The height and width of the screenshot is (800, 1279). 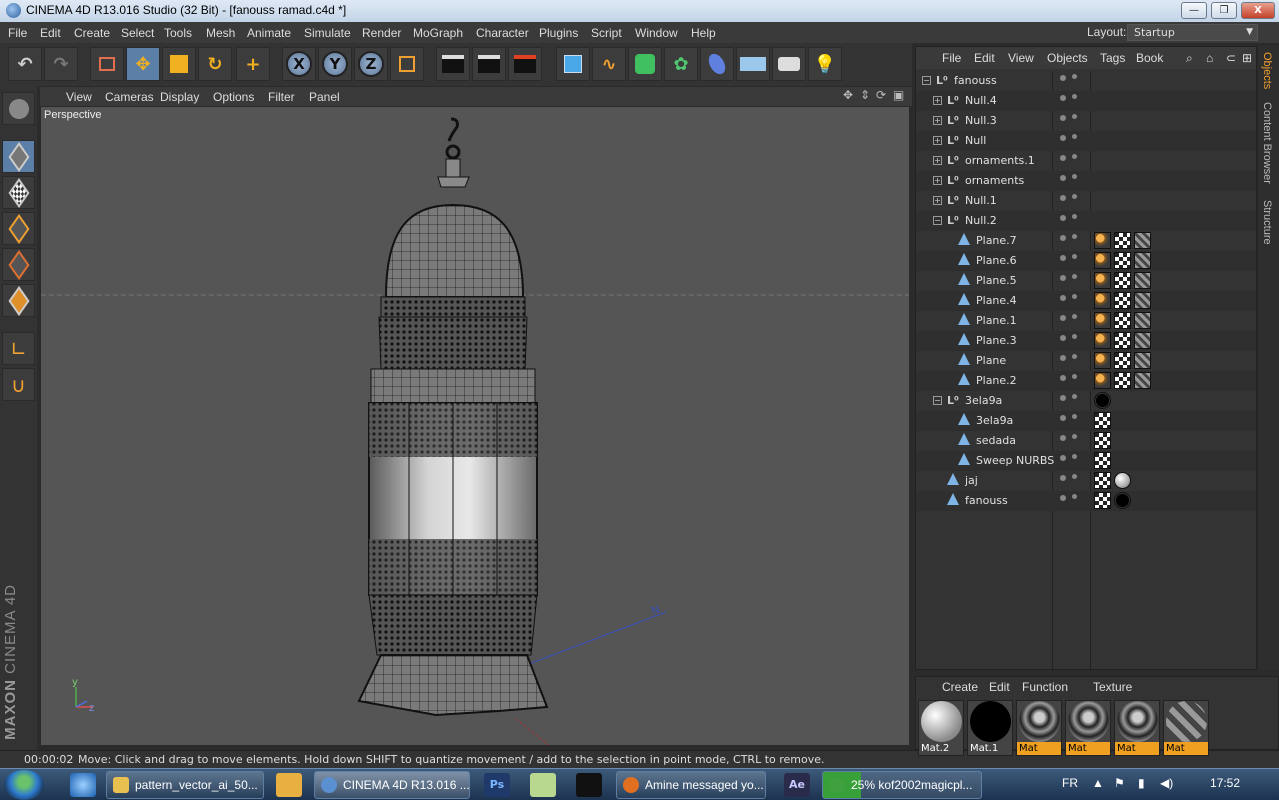 I want to click on object-row: sedada, so click(x=1086, y=441).